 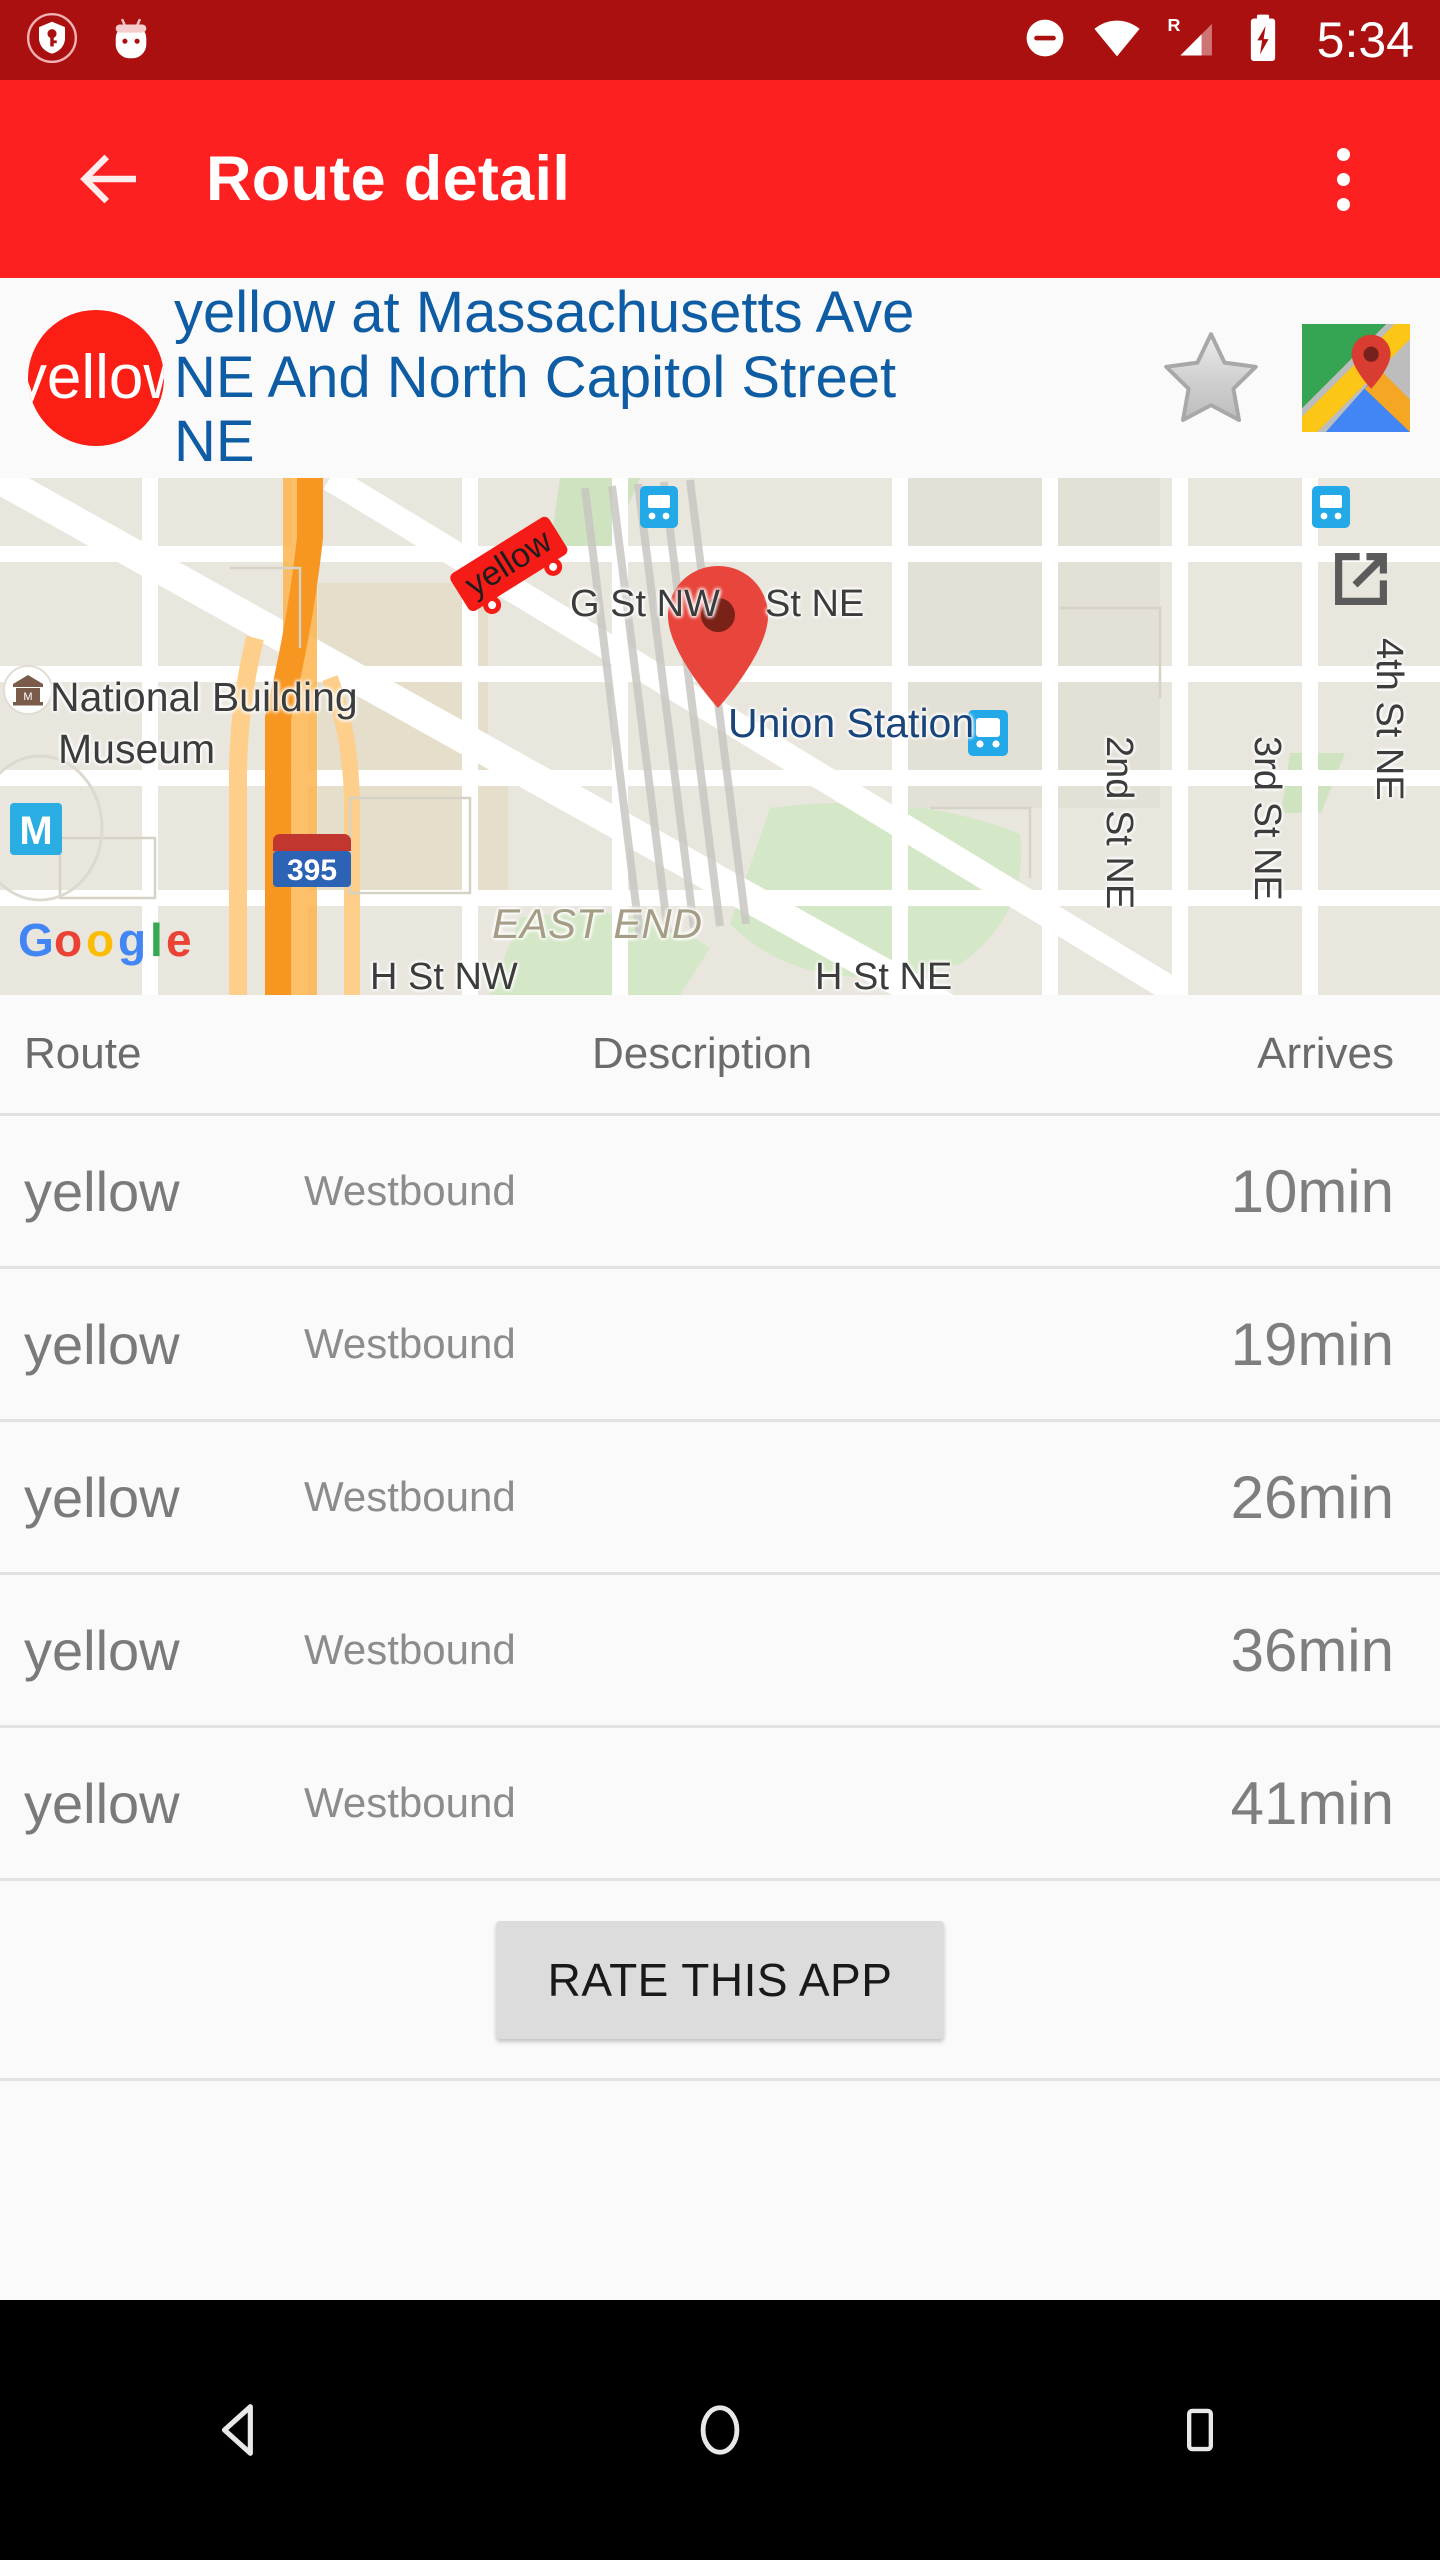 What do you see at coordinates (132, 940) in the screenshot?
I see `svg-text: g` at bounding box center [132, 940].